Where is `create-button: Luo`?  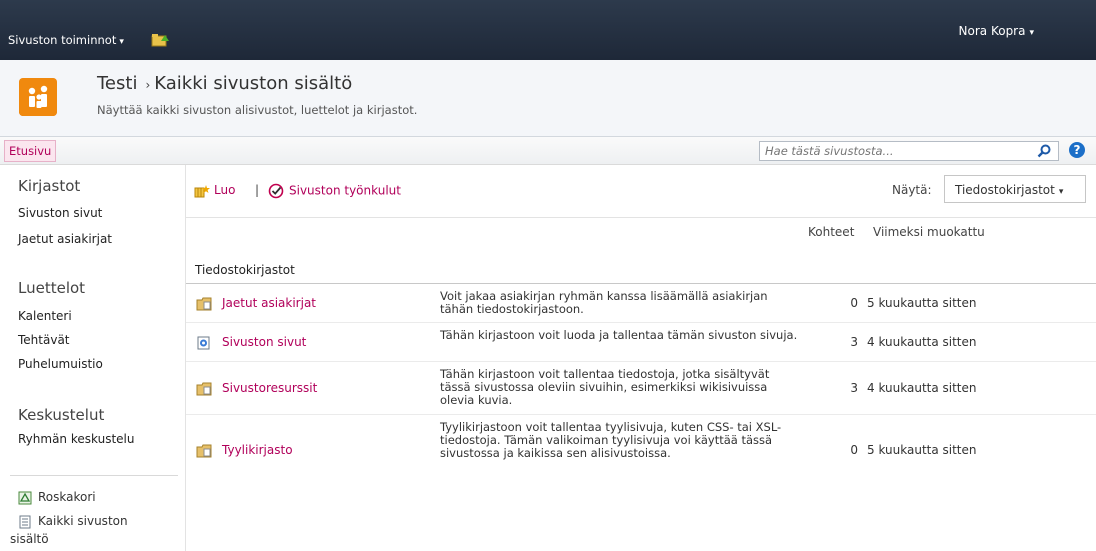
create-button: Luo is located at coordinates (214, 190).